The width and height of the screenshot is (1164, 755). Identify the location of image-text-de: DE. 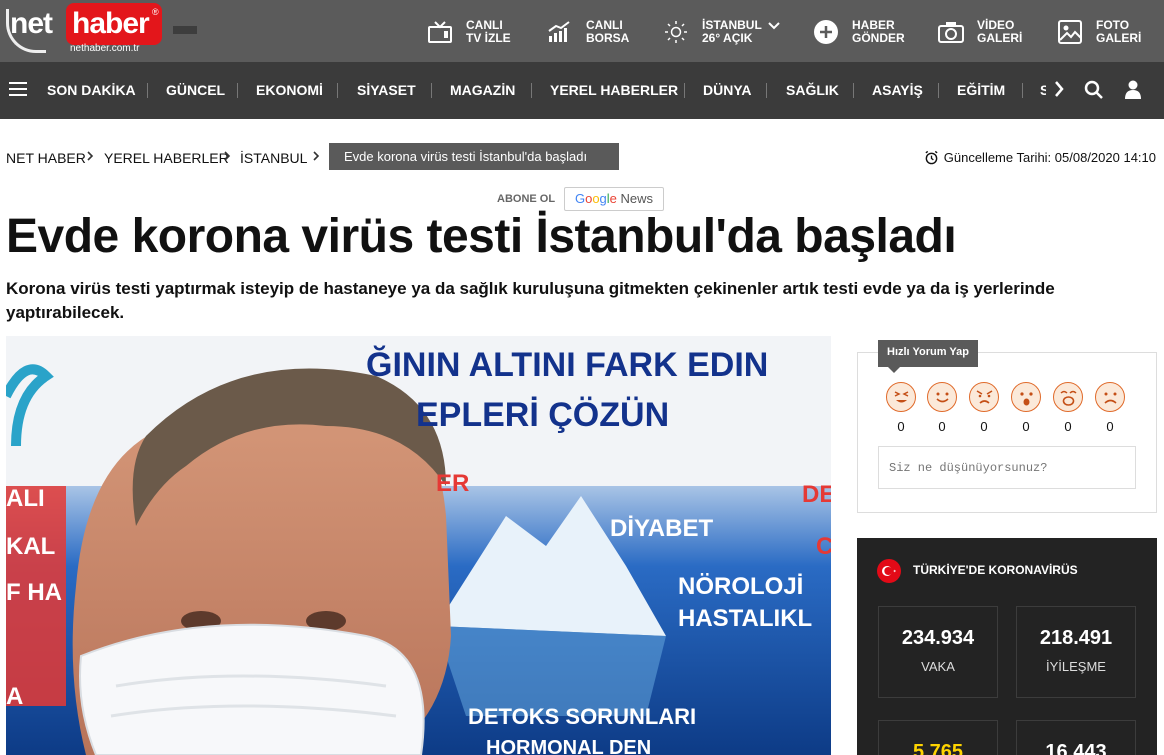
(816, 494).